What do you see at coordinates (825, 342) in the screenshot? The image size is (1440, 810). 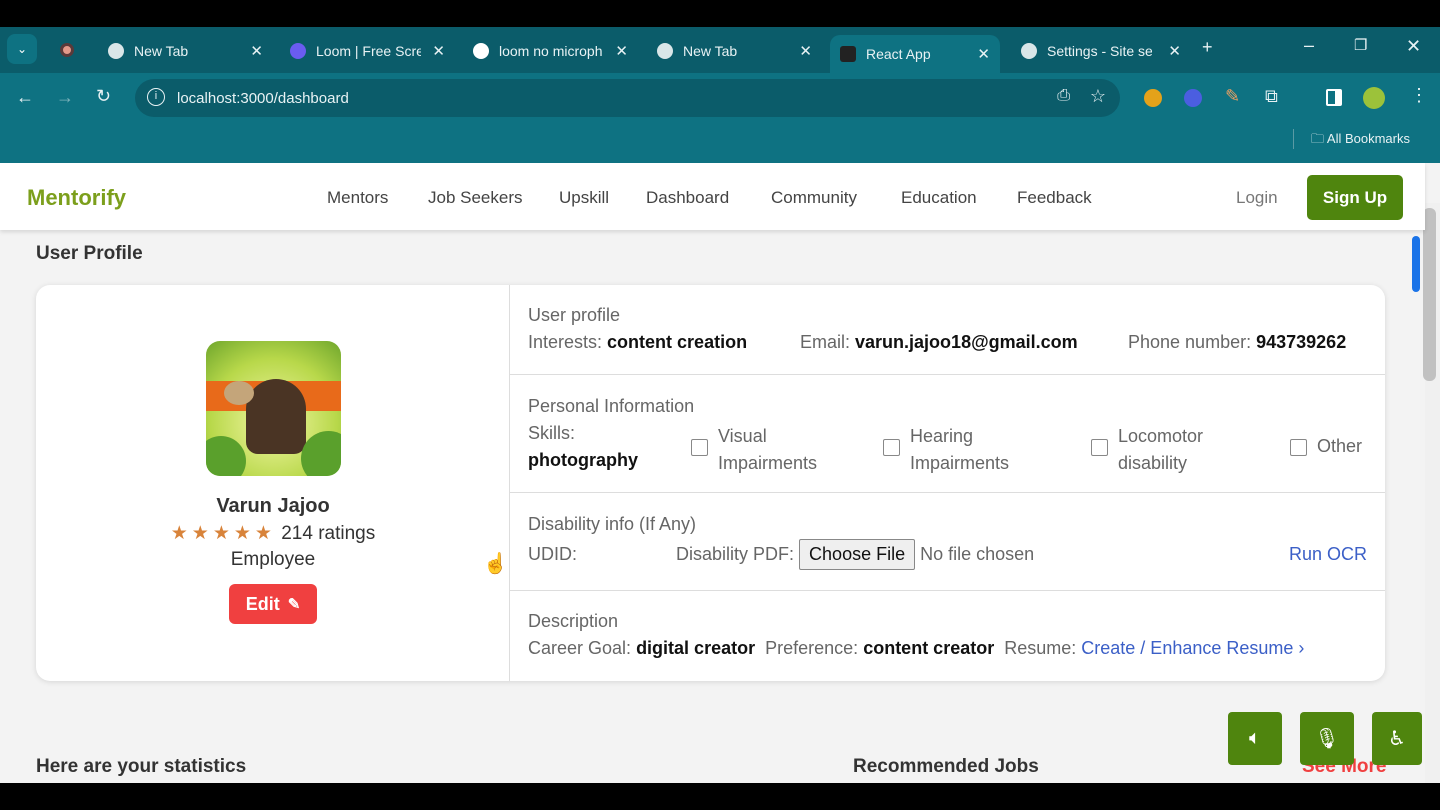 I see `email-label: Email:` at bounding box center [825, 342].